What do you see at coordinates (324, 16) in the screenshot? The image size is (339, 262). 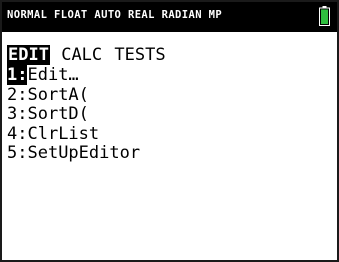 I see `battery-icon` at bounding box center [324, 16].